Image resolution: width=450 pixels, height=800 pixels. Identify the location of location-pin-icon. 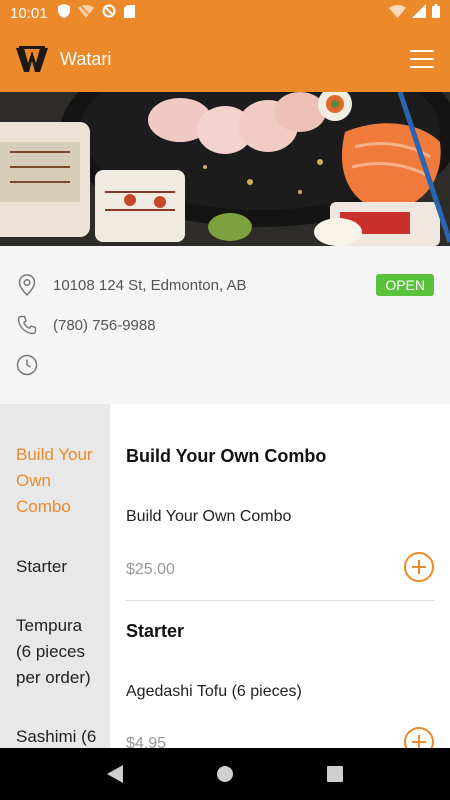
(27, 285).